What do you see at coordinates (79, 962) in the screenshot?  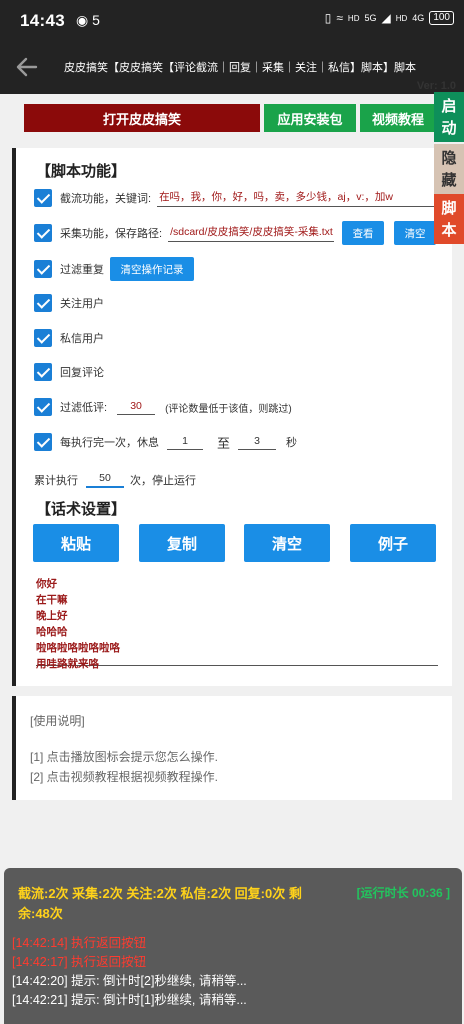 I see `log-line: [14:42:17] 执行返回按钮` at bounding box center [79, 962].